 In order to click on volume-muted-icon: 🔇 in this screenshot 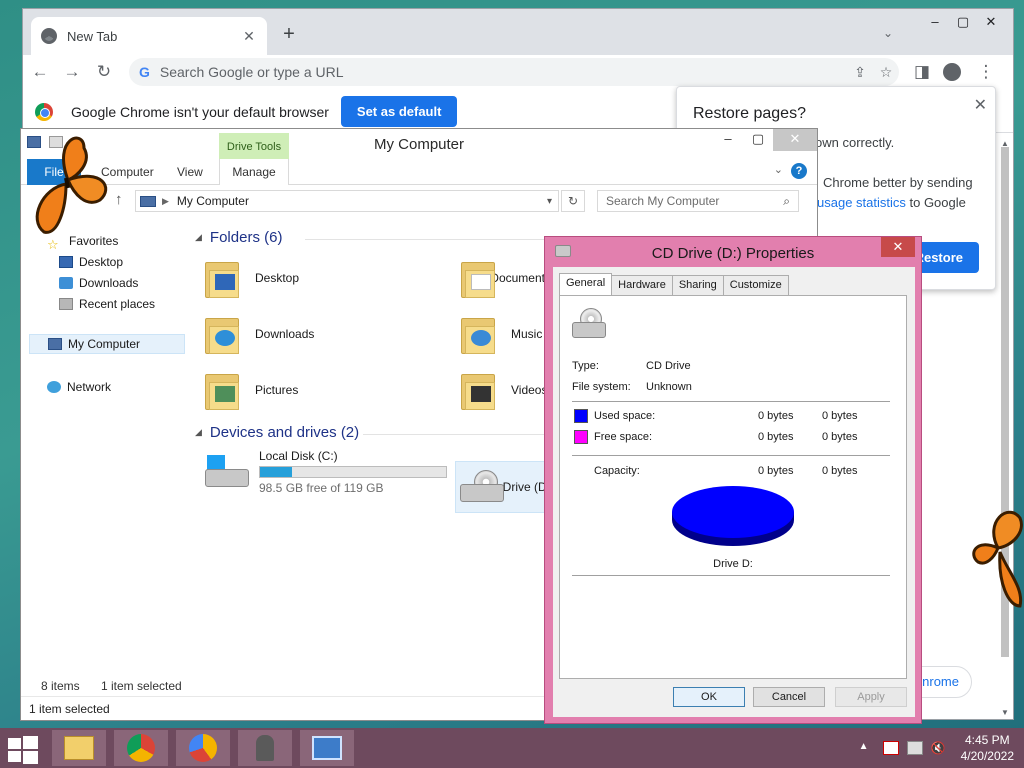, I will do `click(939, 748)`.